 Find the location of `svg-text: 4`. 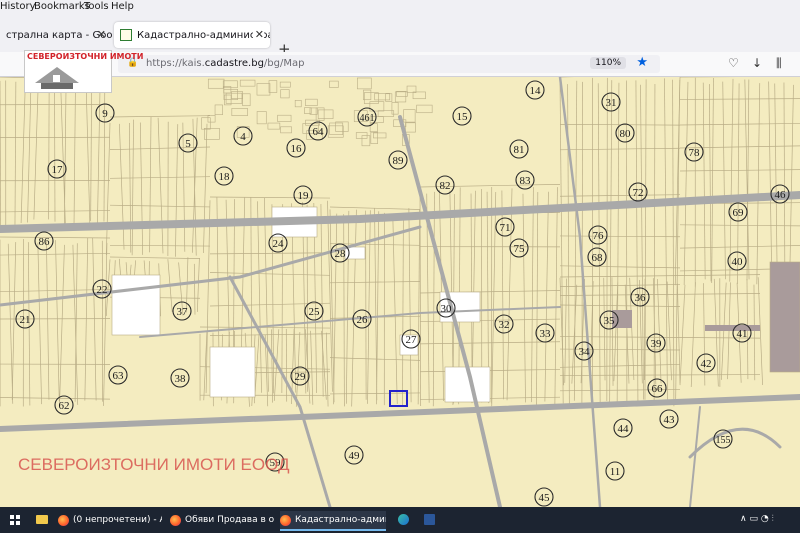

svg-text: 4 is located at coordinates (243, 137).